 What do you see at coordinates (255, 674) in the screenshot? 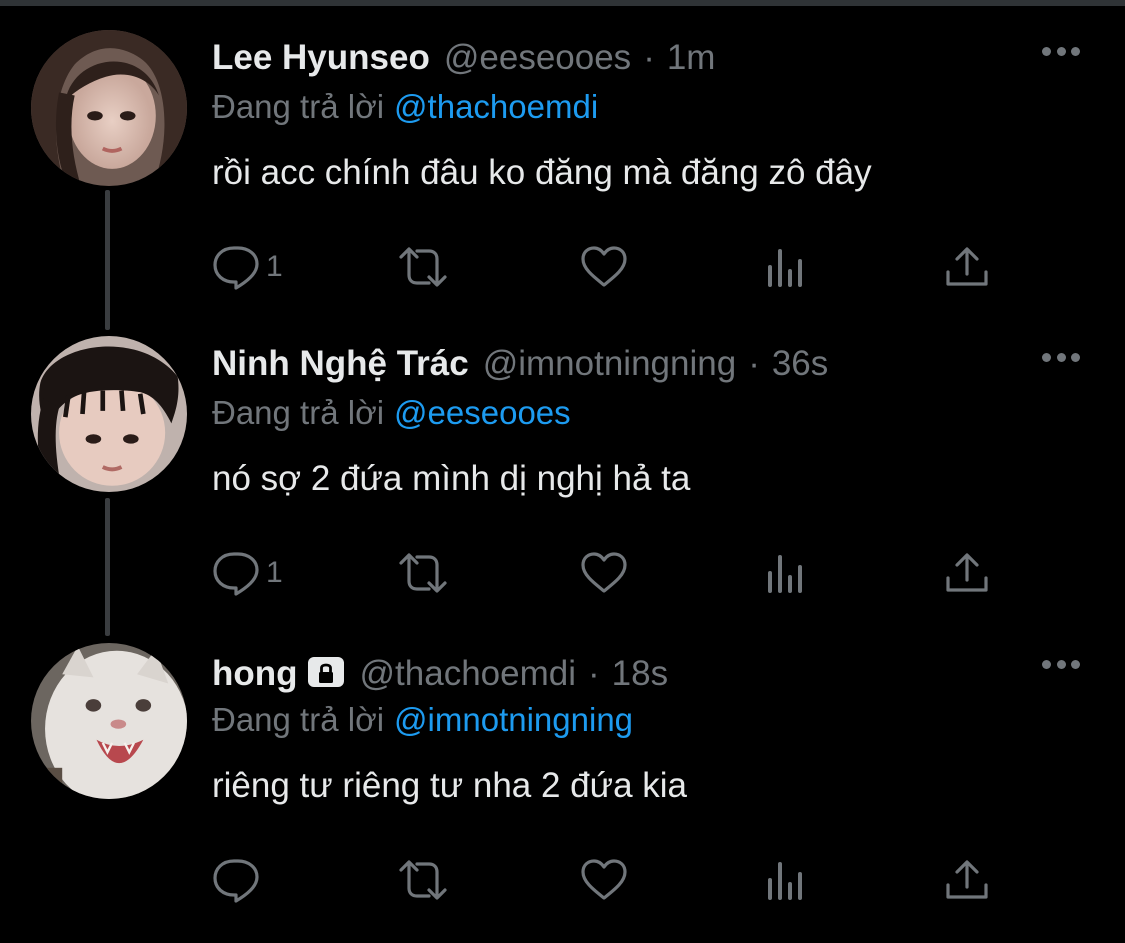
I see `display-name: hong` at bounding box center [255, 674].